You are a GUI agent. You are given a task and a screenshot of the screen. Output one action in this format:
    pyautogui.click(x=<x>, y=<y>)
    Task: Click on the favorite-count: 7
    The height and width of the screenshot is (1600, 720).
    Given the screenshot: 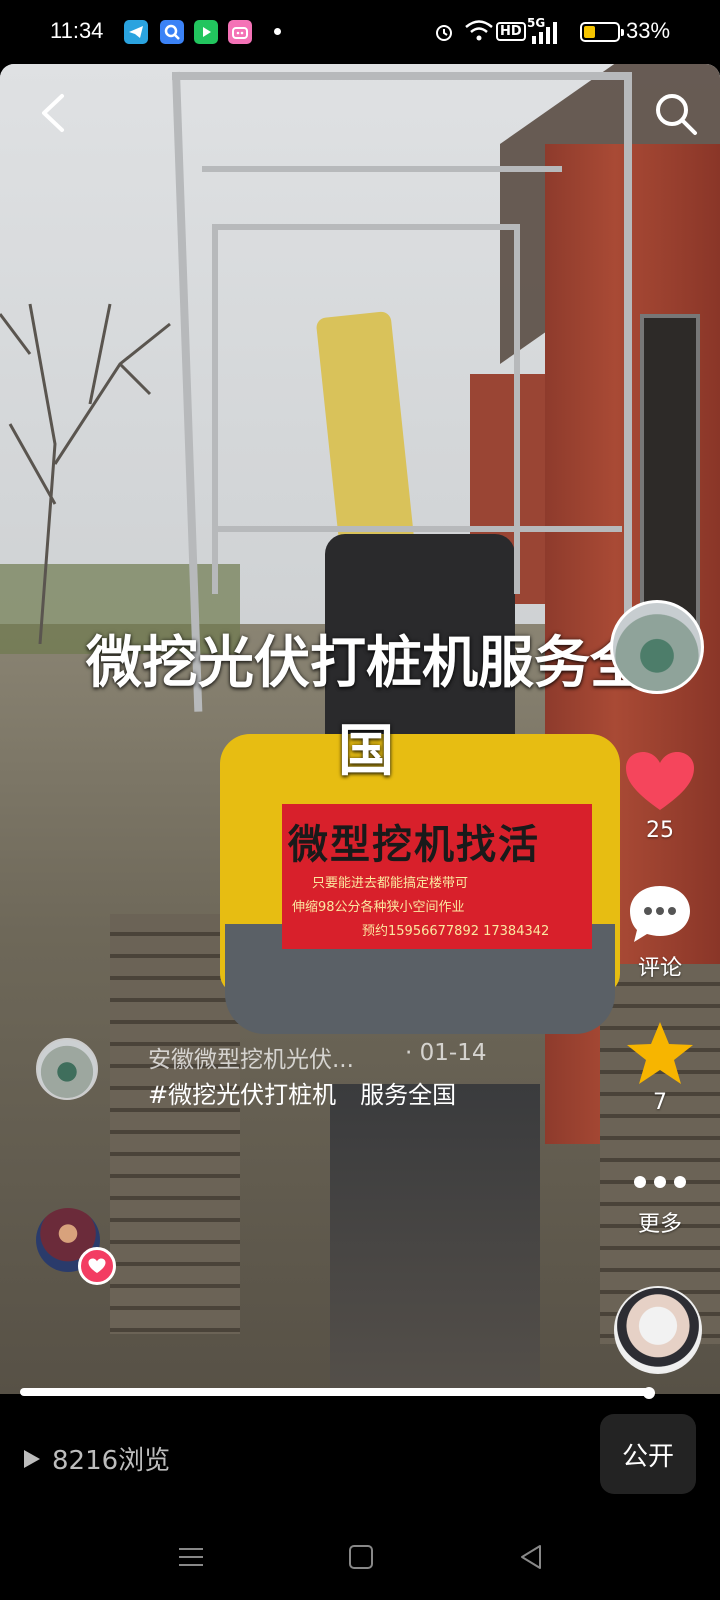 What is the action you would take?
    pyautogui.click(x=660, y=1102)
    